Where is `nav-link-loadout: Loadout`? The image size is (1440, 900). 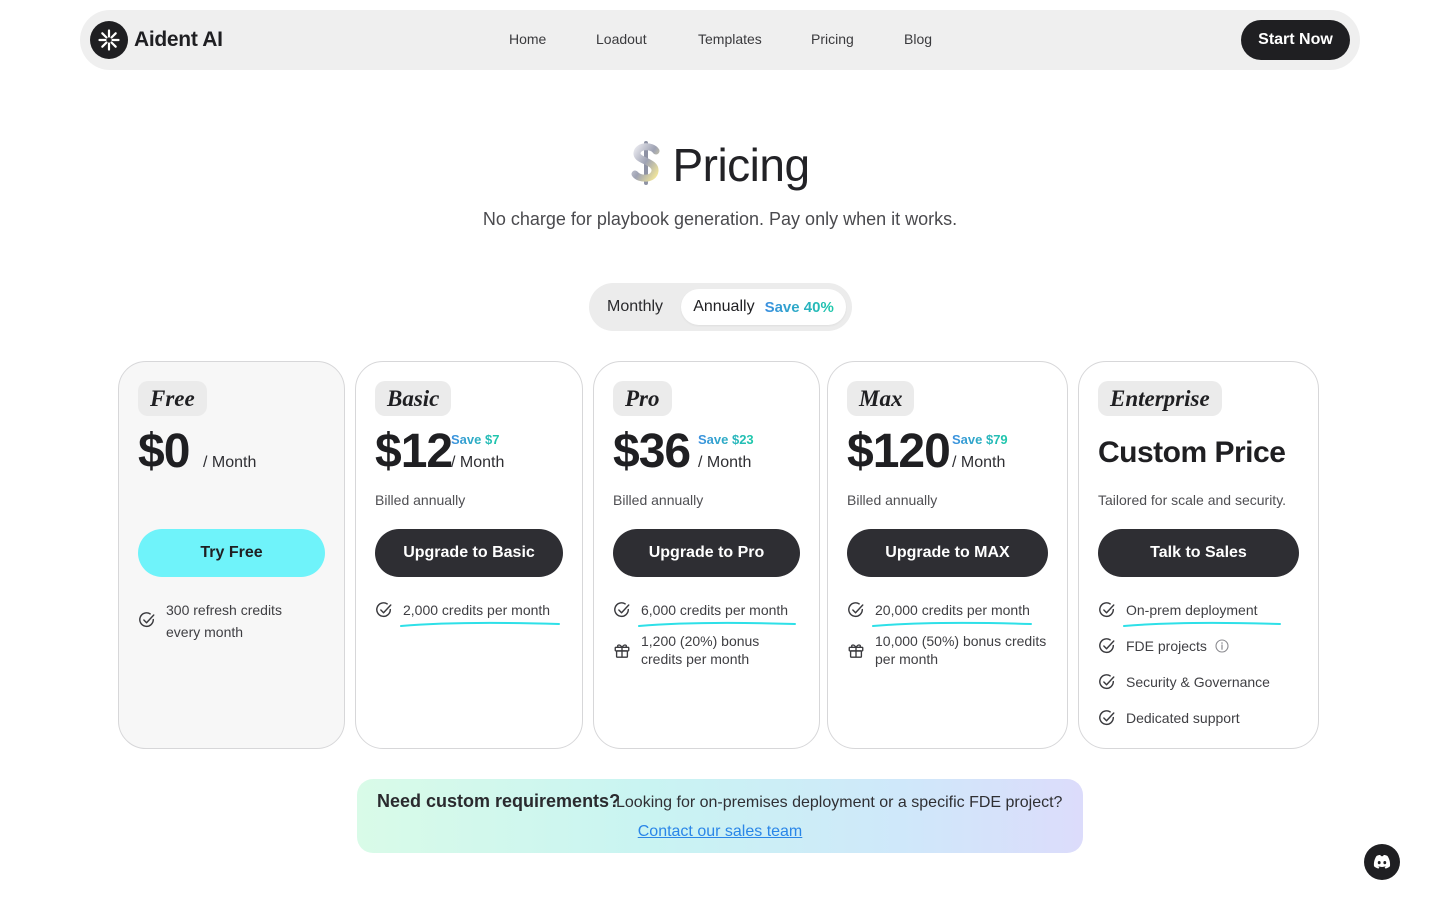 nav-link-loadout: Loadout is located at coordinates (621, 39).